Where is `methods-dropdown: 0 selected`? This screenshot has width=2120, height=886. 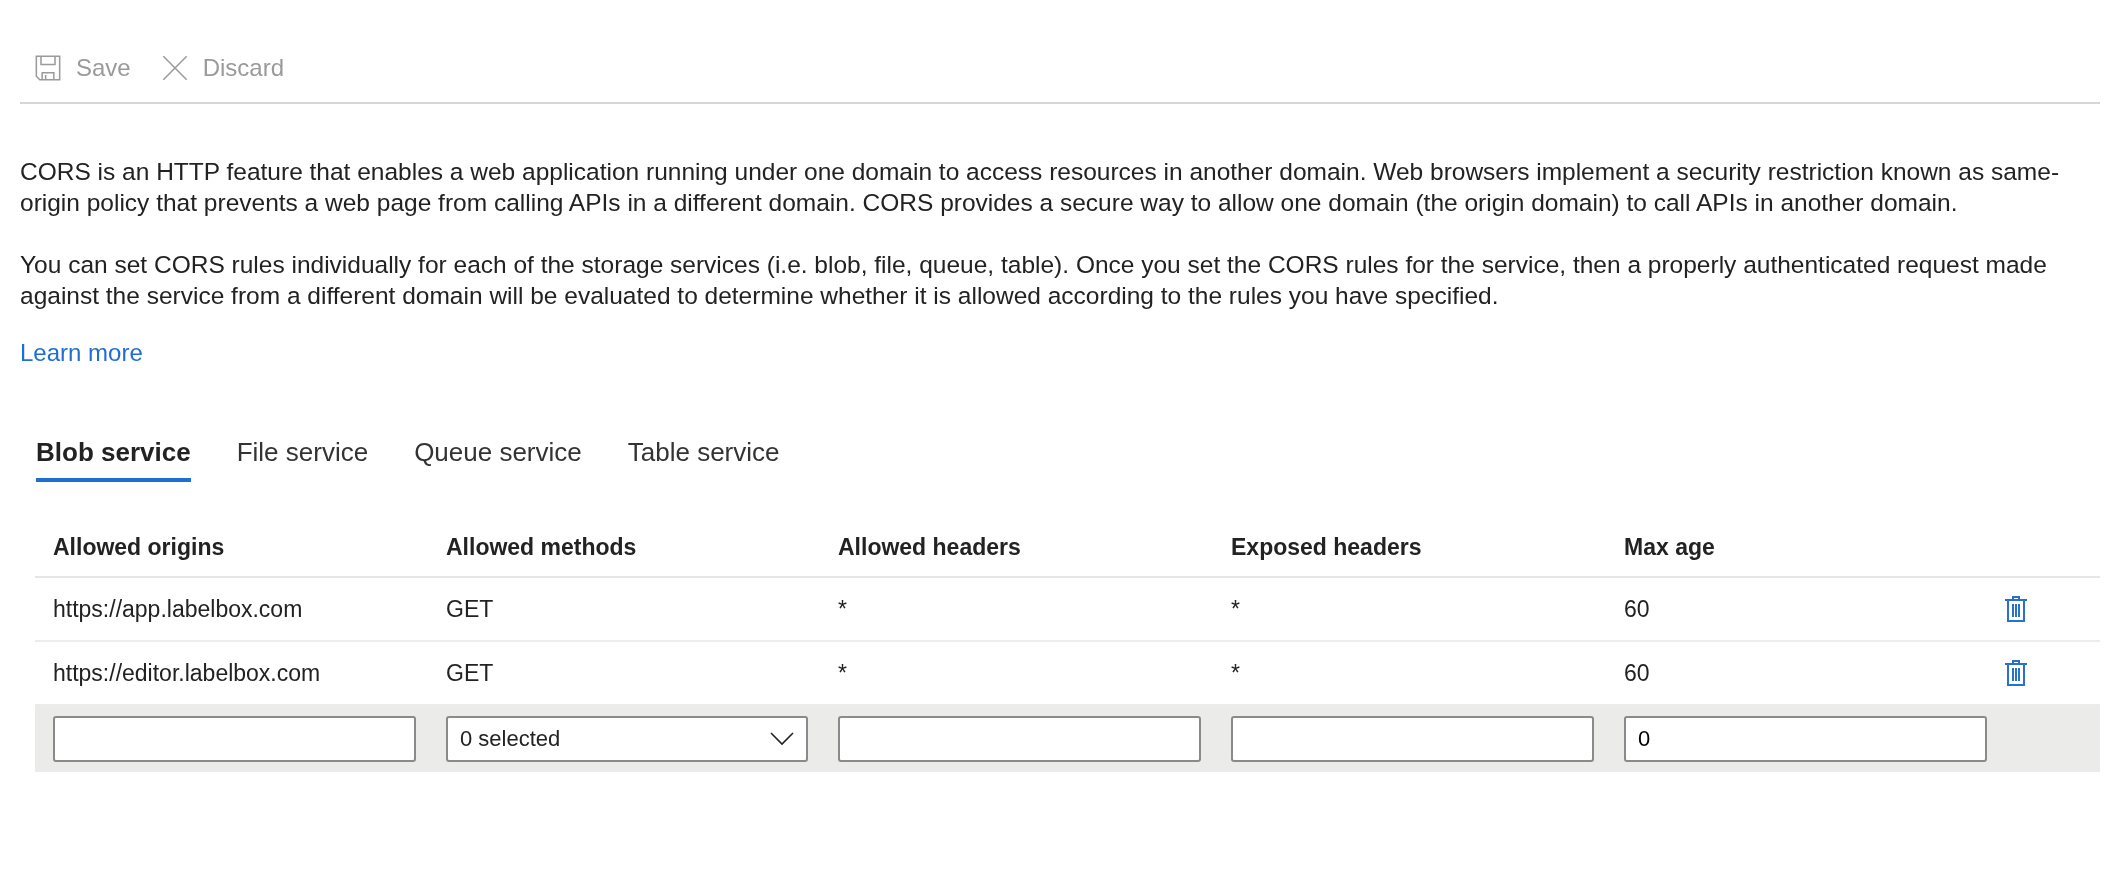
methods-dropdown: 0 selected is located at coordinates (627, 739).